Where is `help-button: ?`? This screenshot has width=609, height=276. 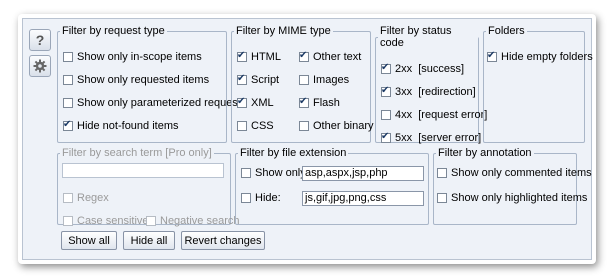 help-button: ? is located at coordinates (40, 40).